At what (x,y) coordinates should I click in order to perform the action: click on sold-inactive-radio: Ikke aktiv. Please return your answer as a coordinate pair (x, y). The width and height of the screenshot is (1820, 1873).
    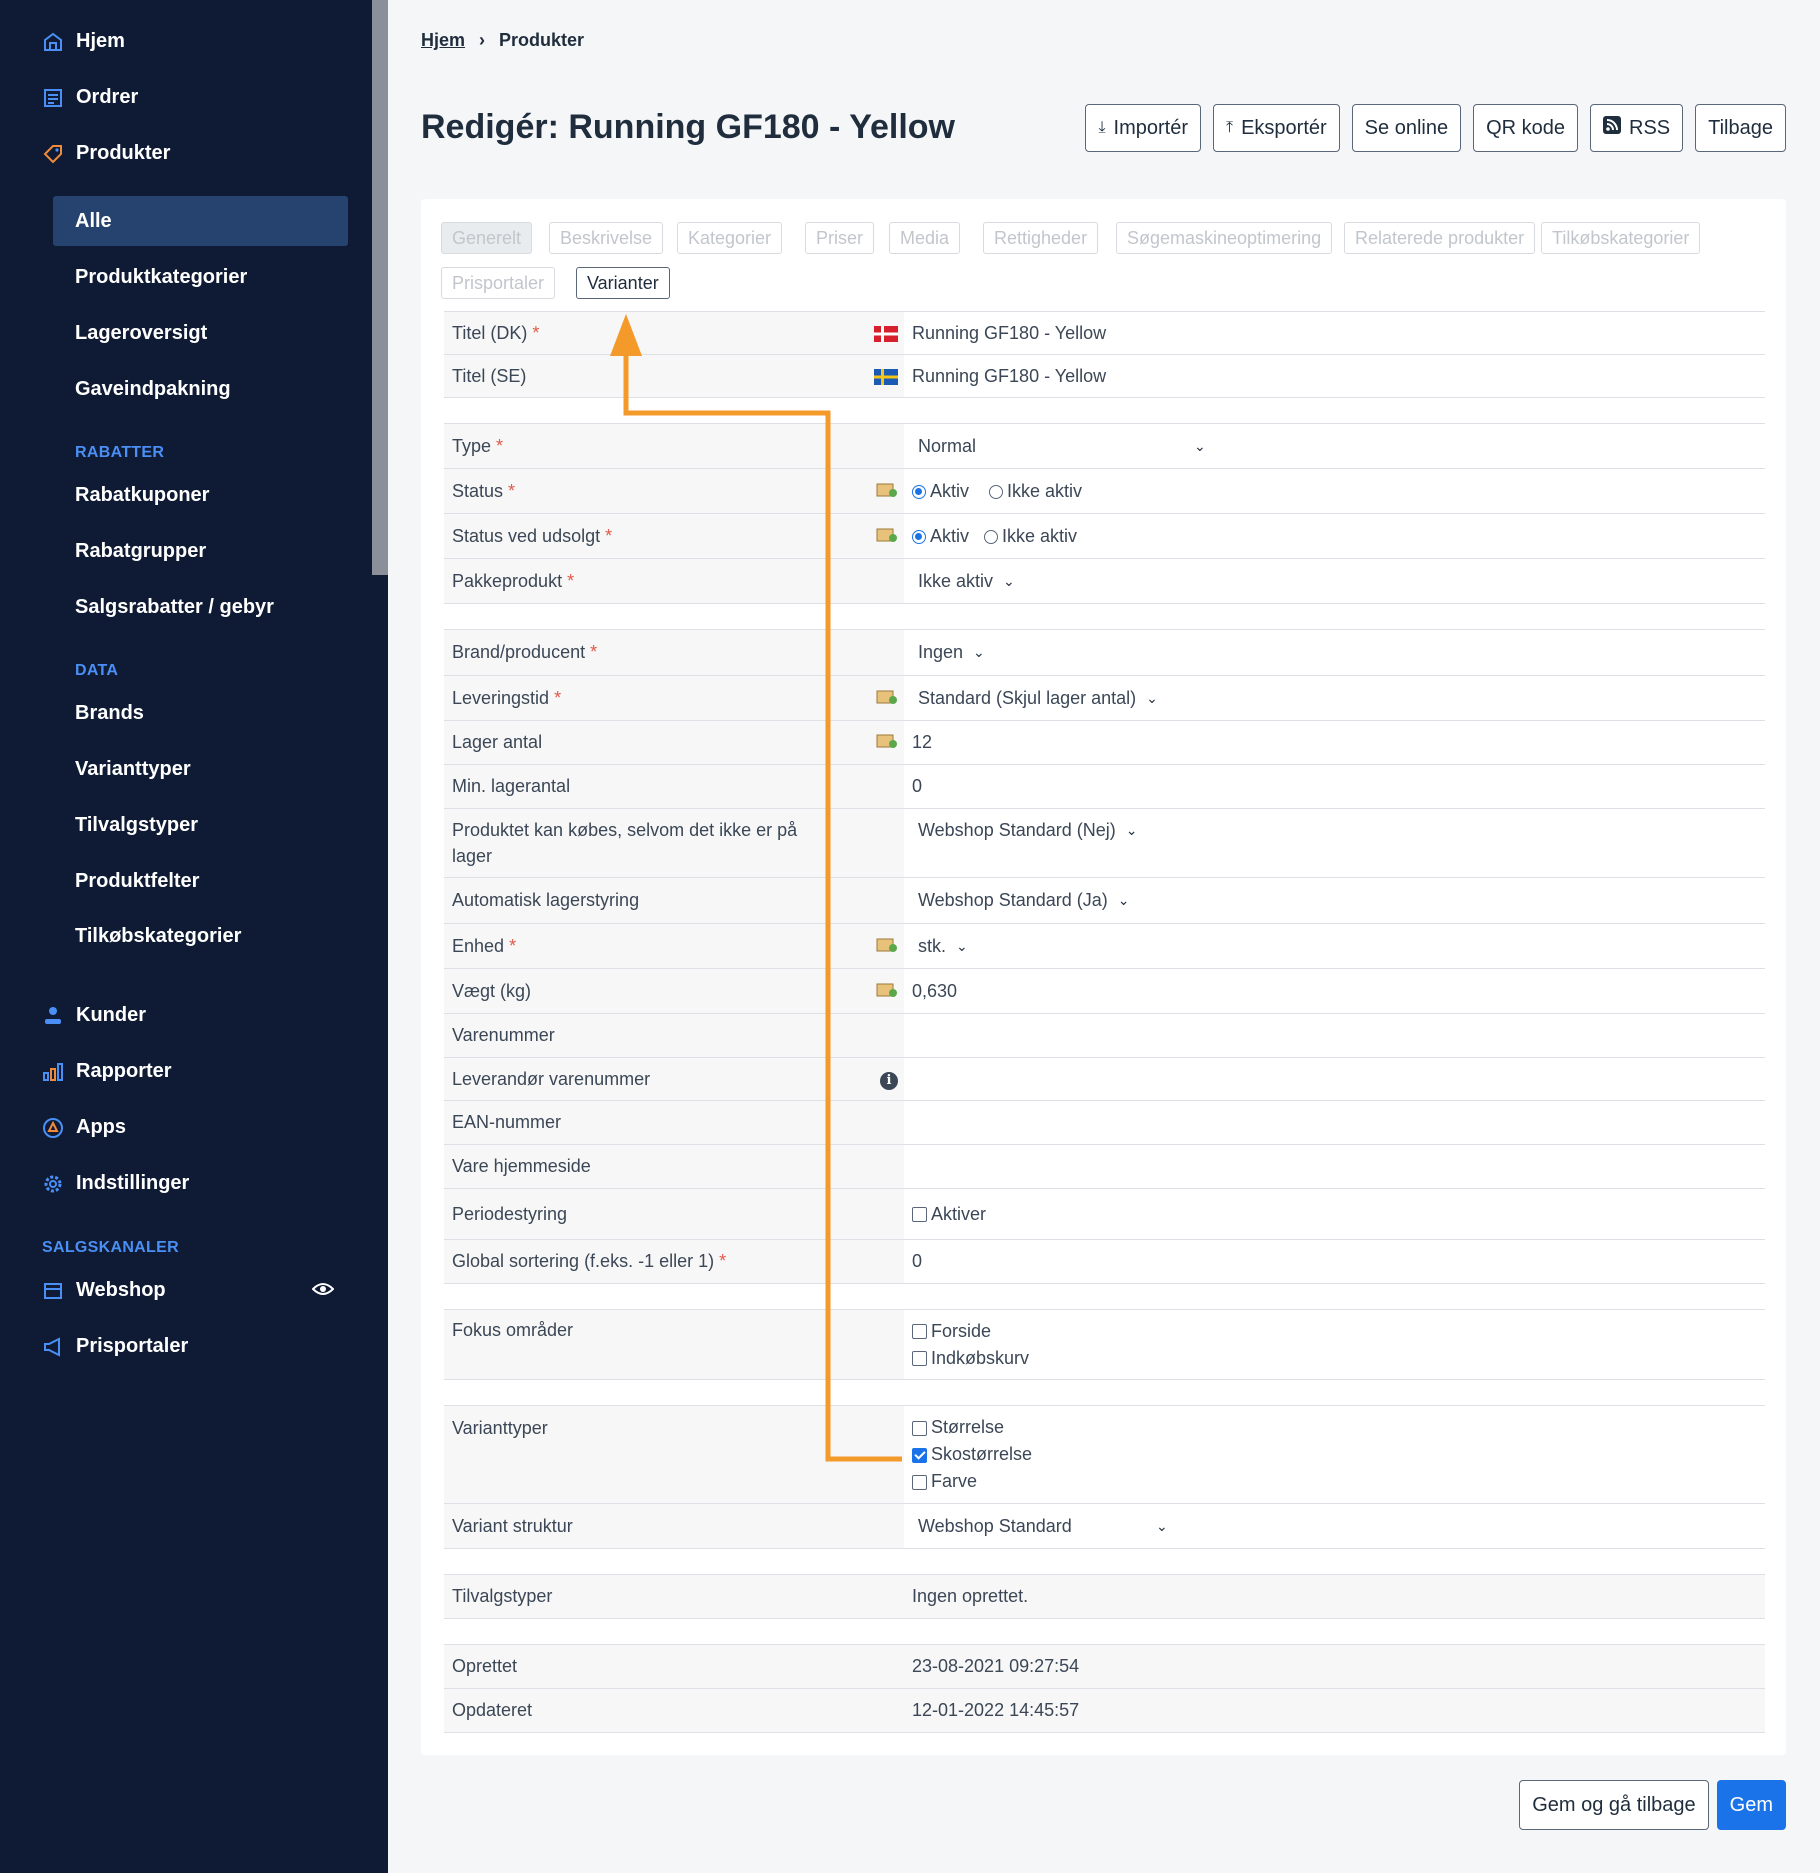
    Looking at the image, I should click on (1030, 536).